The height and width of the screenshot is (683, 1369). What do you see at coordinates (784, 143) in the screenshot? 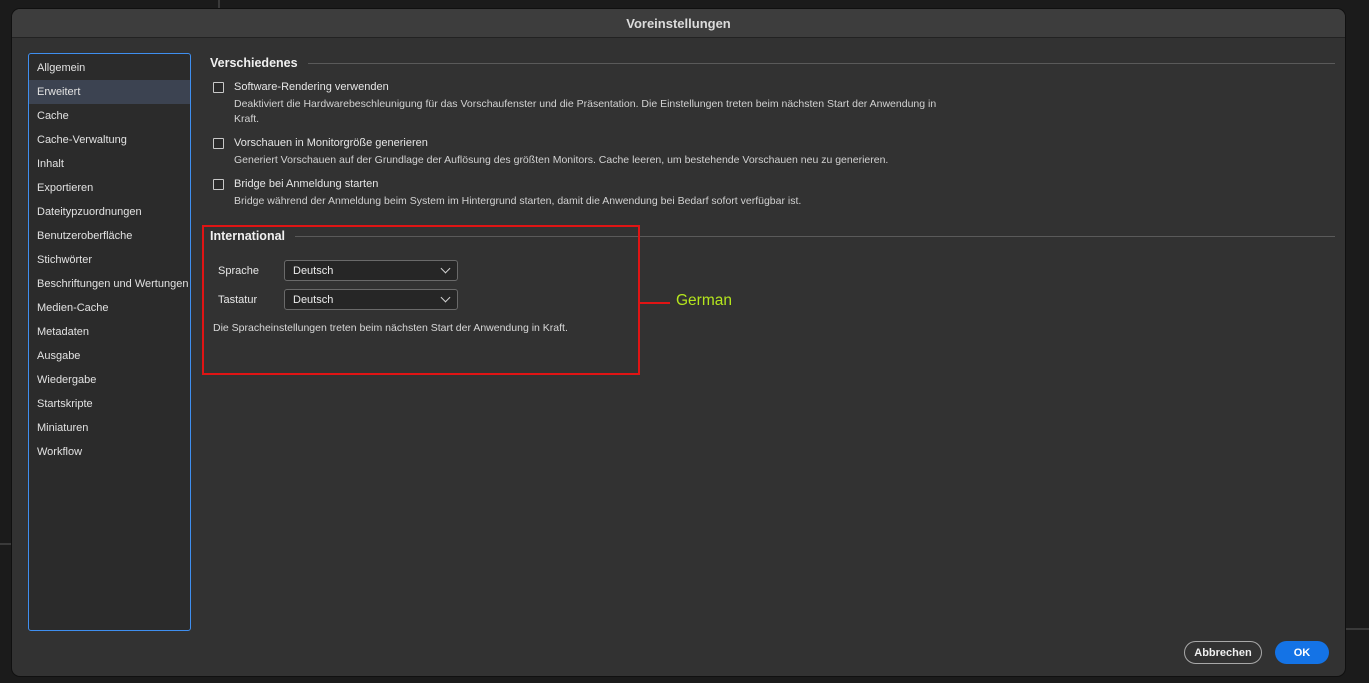
I see `option-label: Vorschauen in Monitorgröße generieren` at bounding box center [784, 143].